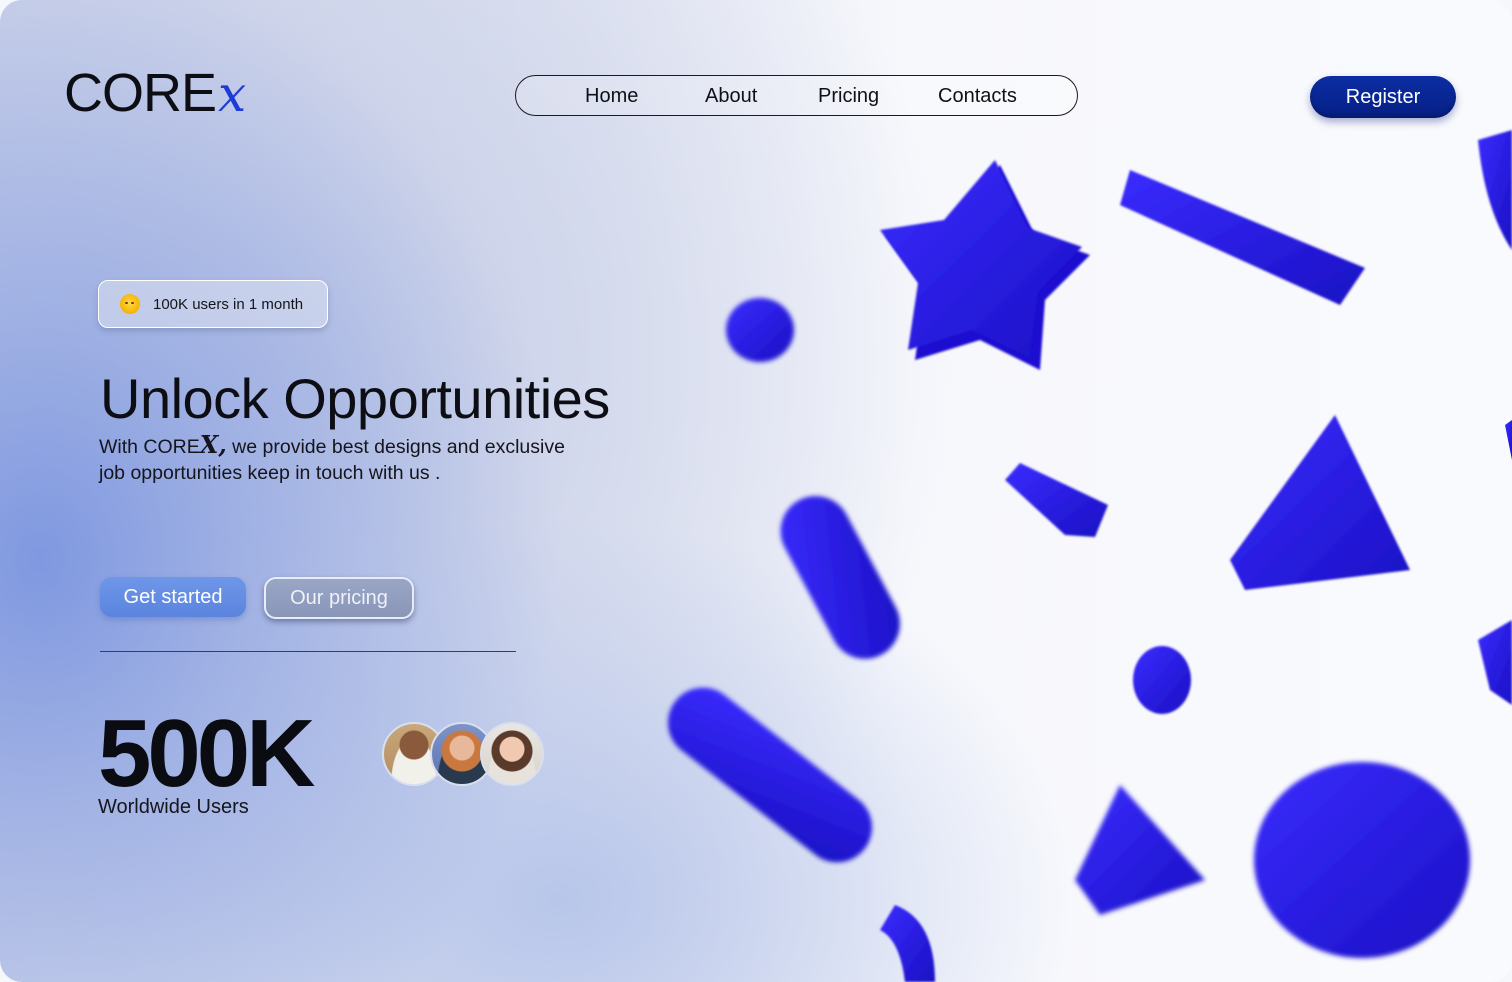  I want to click on capsule-shape, so click(840, 577).